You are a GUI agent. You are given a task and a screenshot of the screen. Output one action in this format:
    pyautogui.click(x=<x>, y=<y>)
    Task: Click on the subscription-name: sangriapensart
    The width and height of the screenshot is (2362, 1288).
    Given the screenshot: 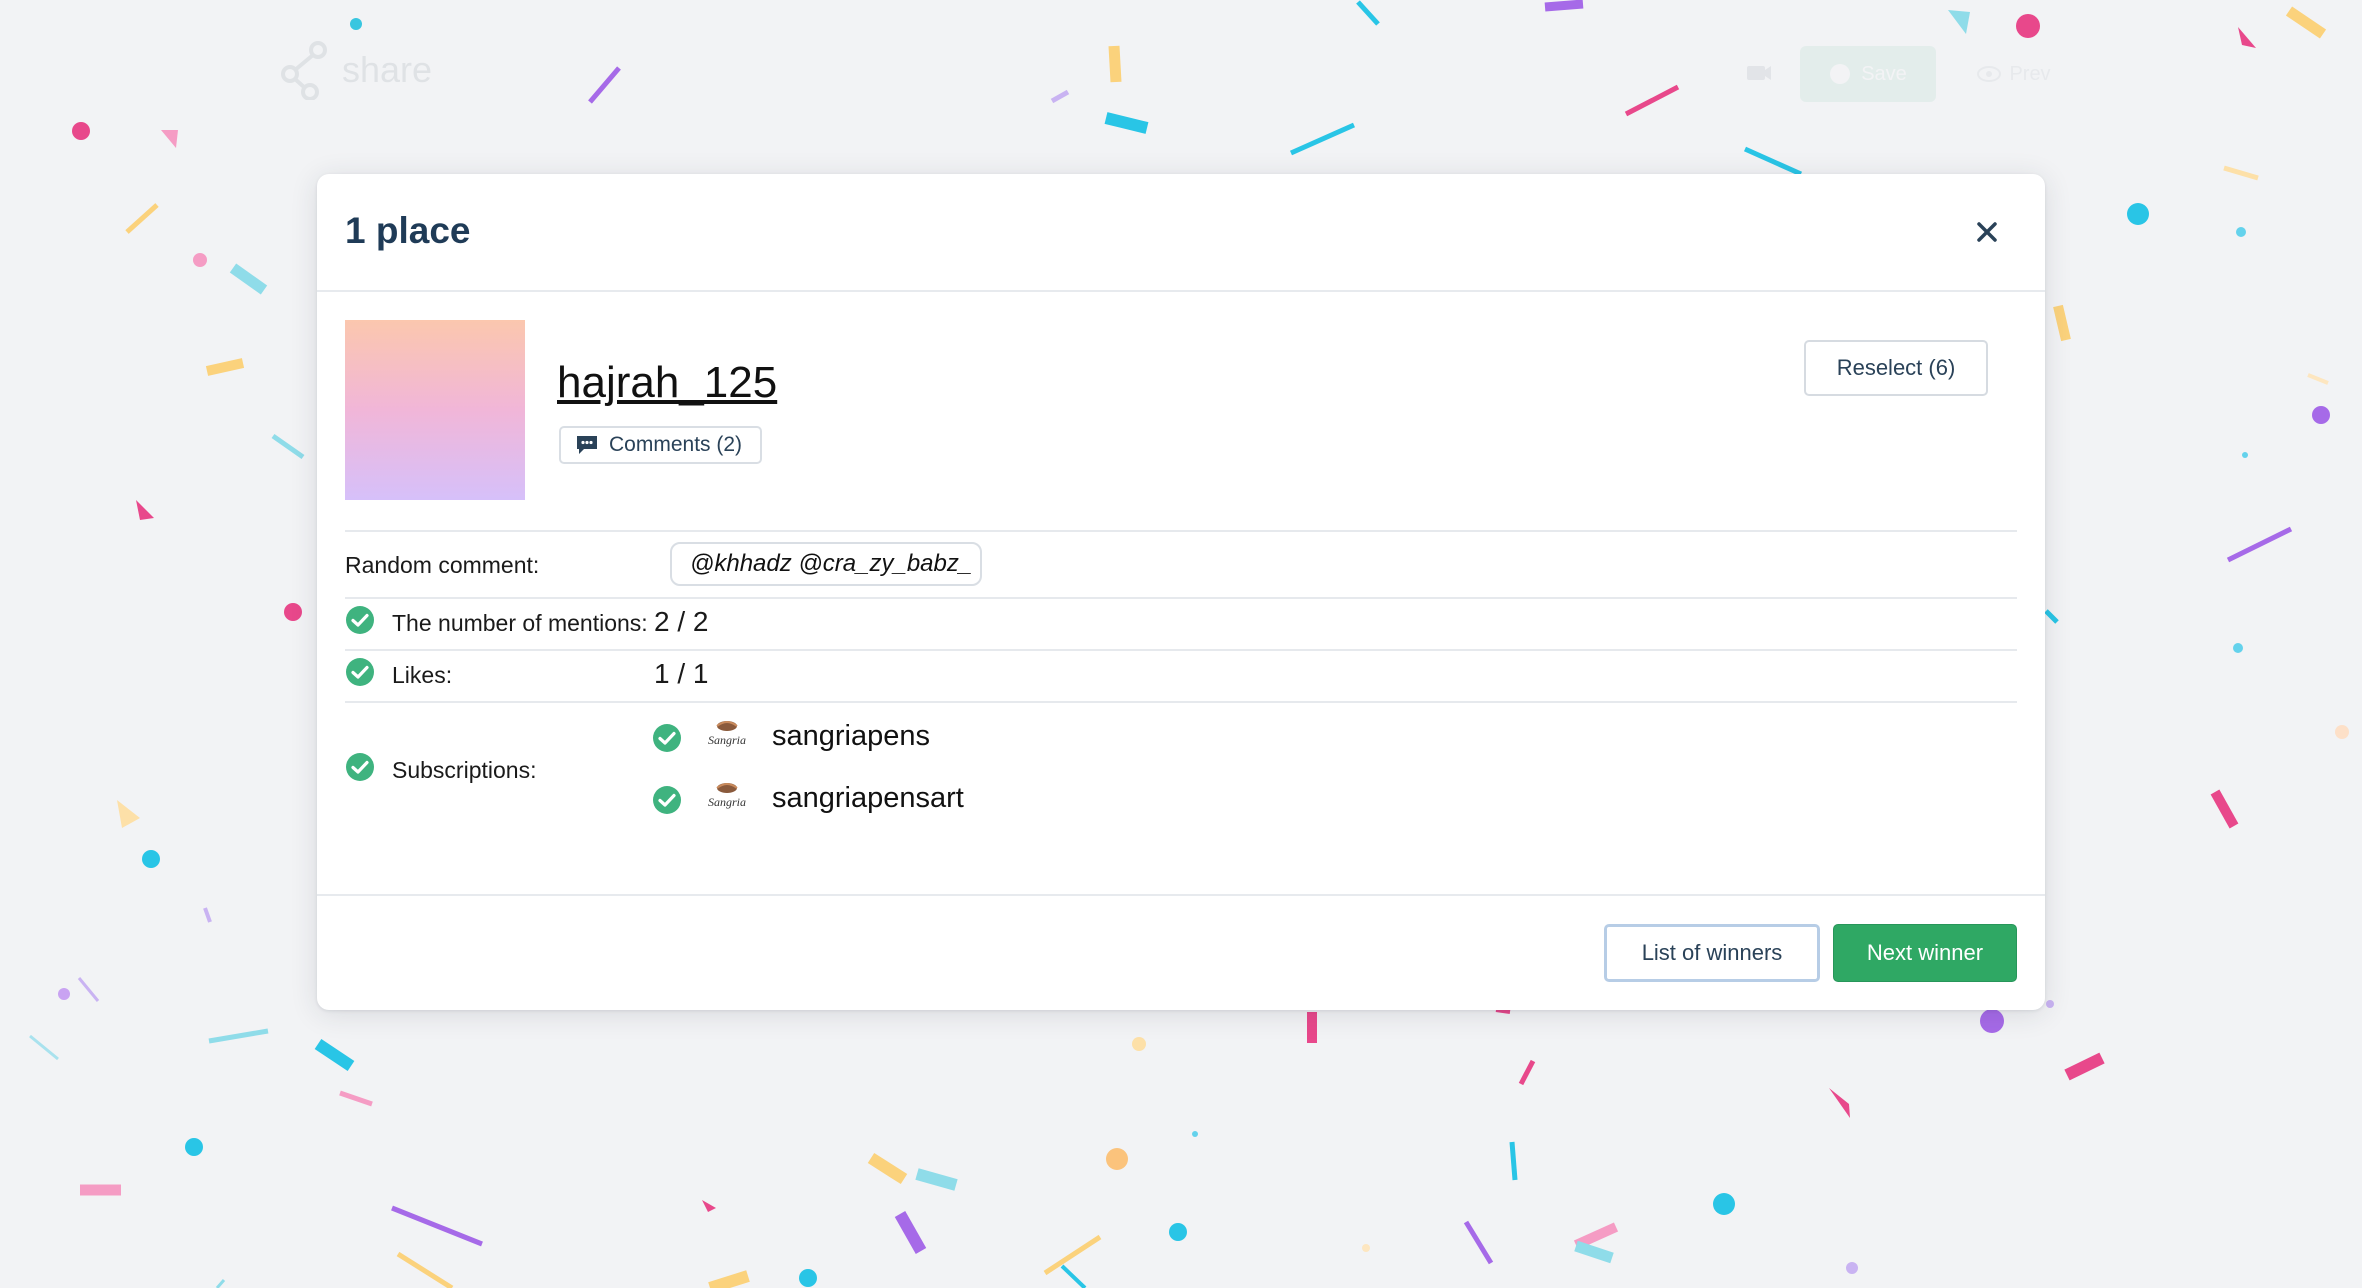 What is the action you would take?
    pyautogui.click(x=868, y=798)
    